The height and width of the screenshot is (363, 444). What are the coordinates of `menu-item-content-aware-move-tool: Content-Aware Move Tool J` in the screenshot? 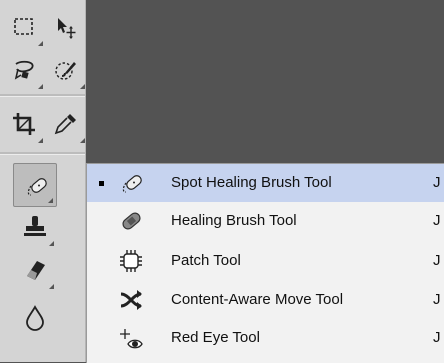 It's located at (265, 300).